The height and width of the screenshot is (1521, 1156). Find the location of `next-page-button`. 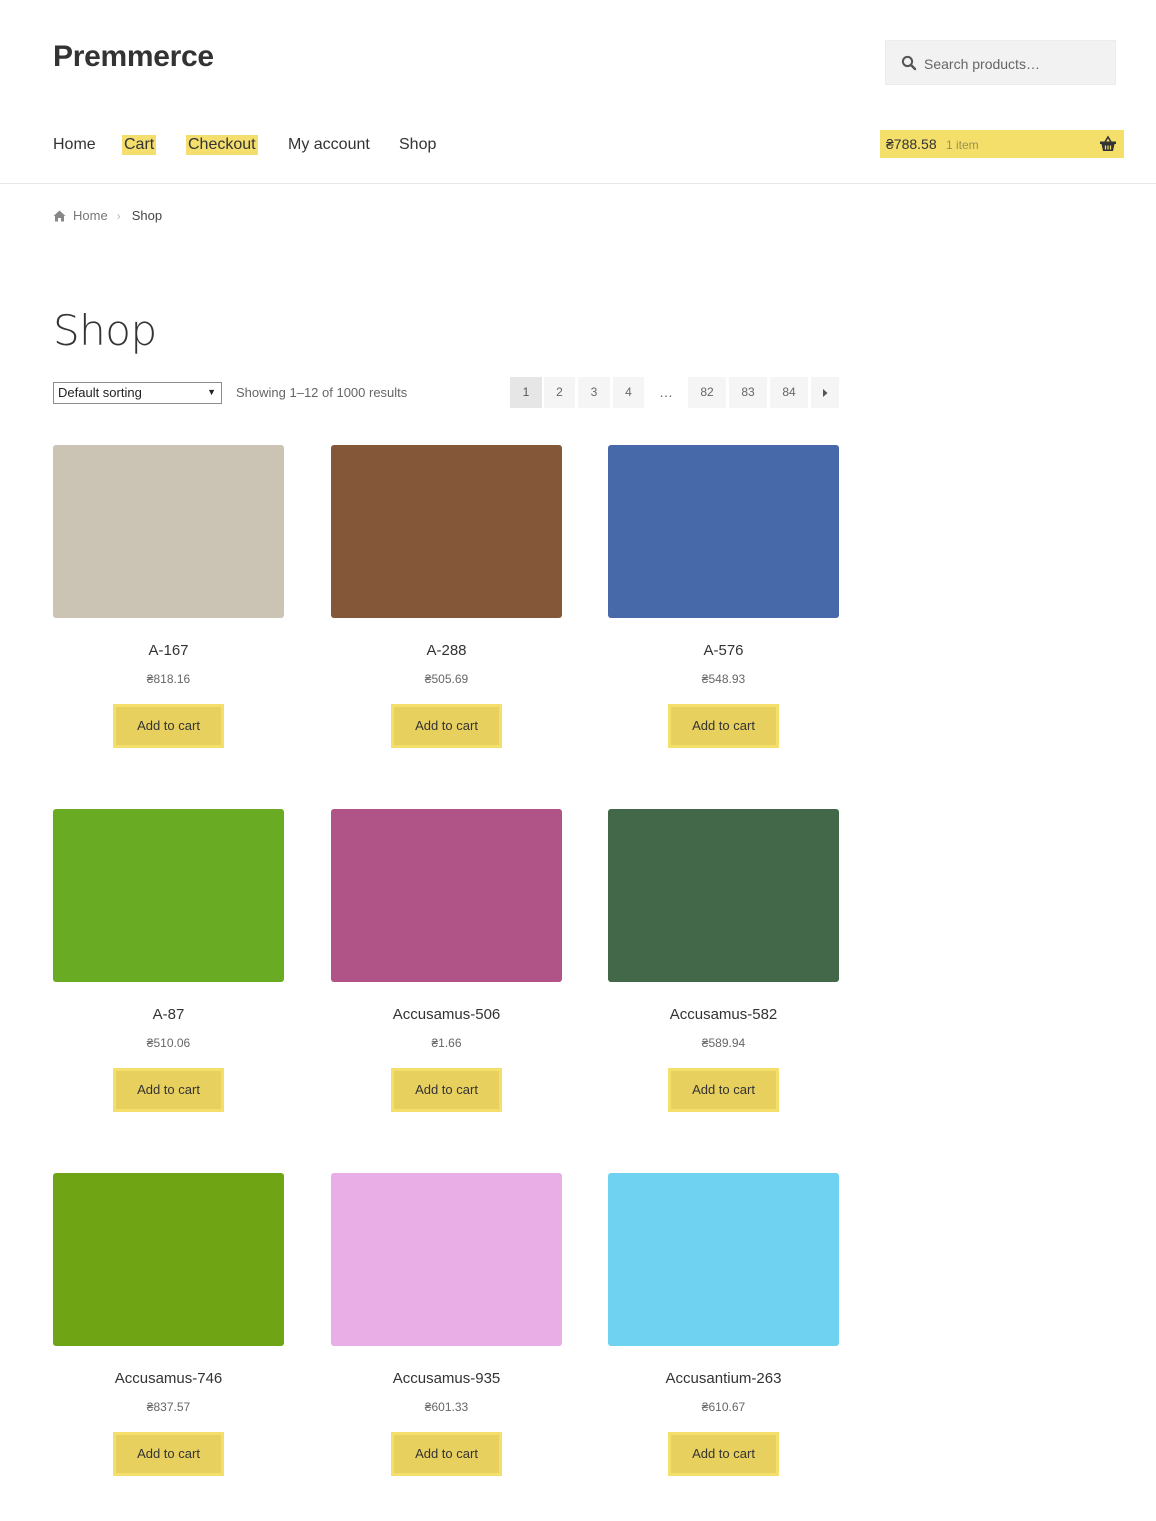

next-page-button is located at coordinates (825, 392).